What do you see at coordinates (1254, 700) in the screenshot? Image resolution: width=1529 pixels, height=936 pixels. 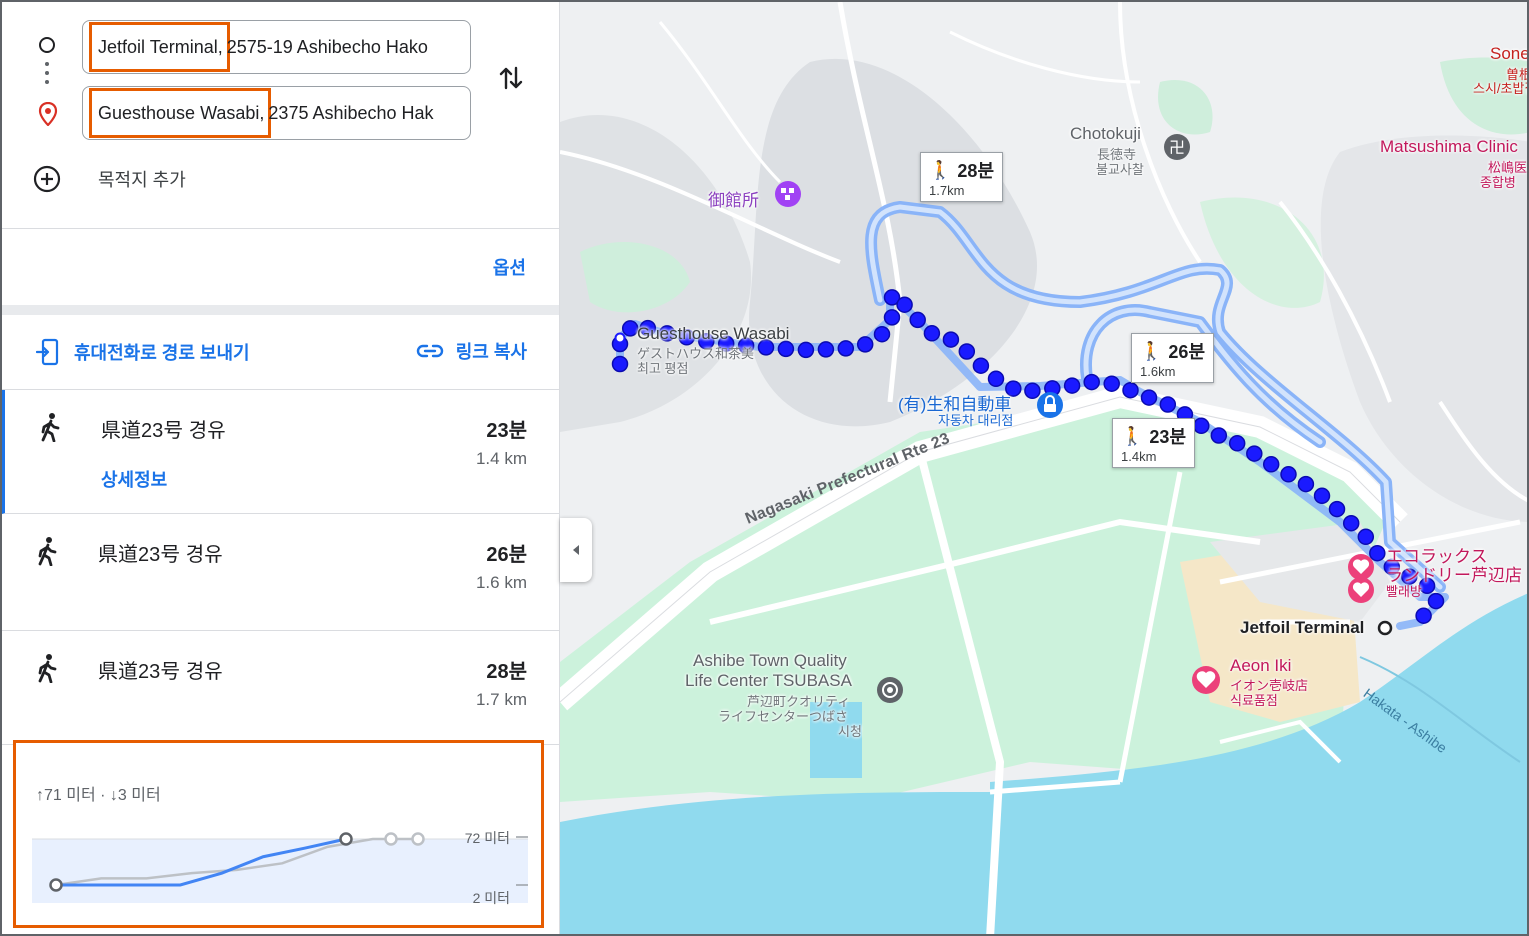 I see `aeon-sub-label: 식료품점` at bounding box center [1254, 700].